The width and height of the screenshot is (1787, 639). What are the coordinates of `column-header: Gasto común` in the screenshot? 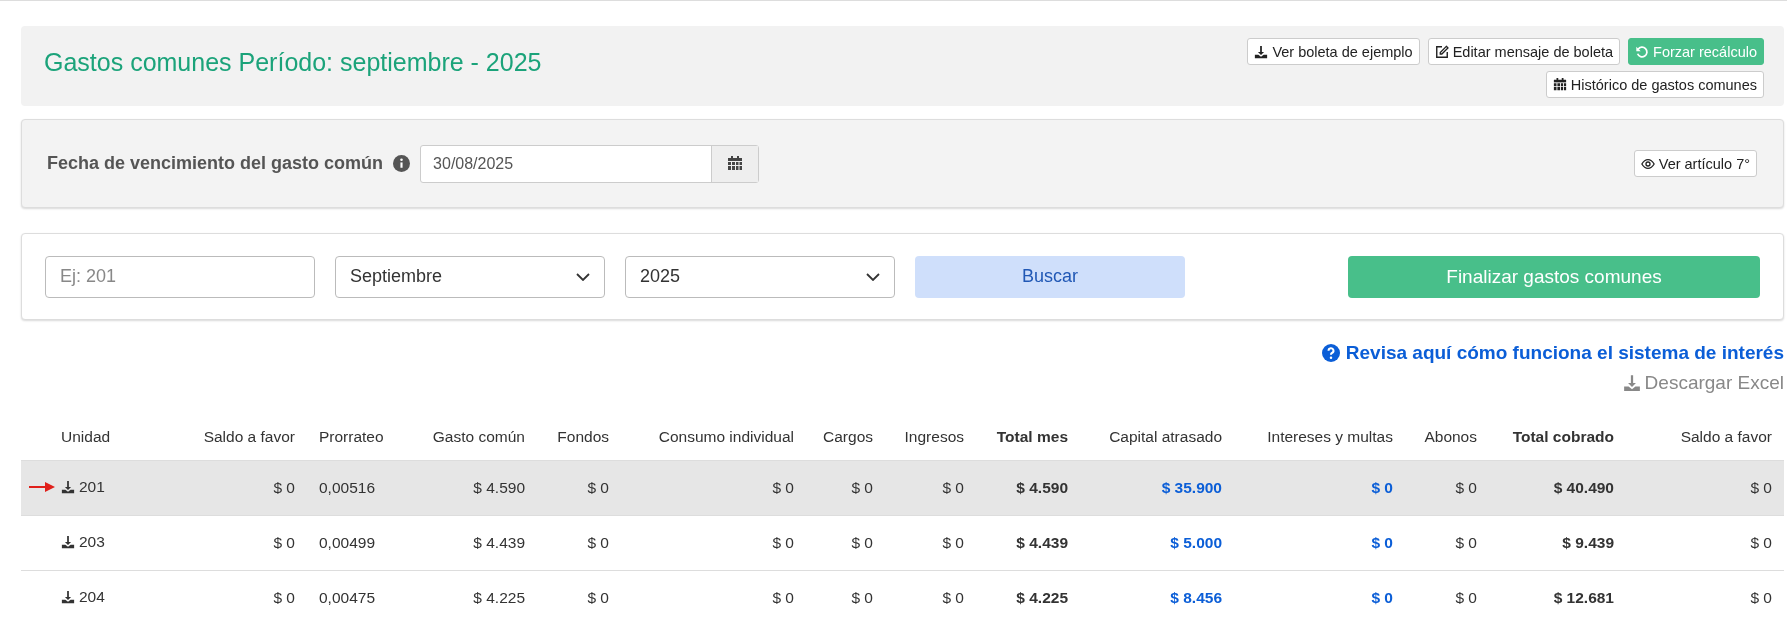 It's located at (478, 437).